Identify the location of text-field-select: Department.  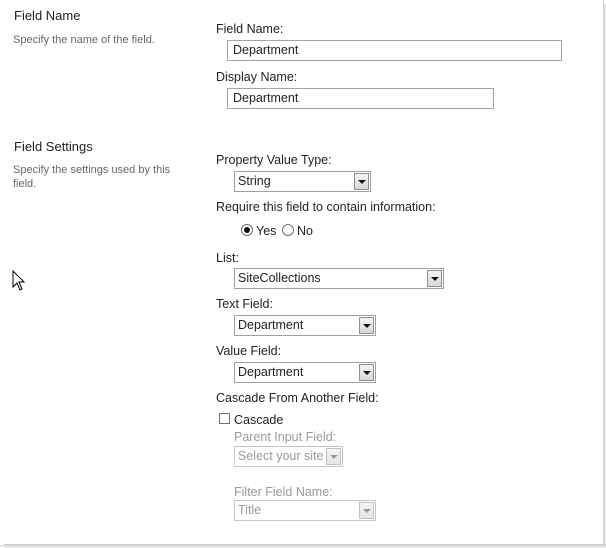
(305, 325).